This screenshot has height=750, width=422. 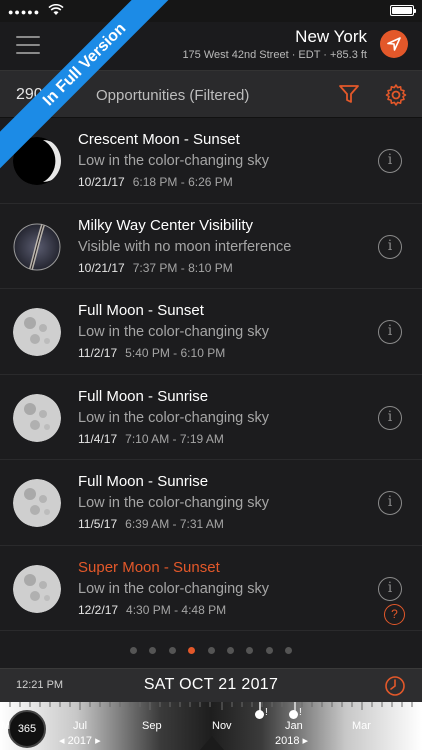 What do you see at coordinates (292, 741) in the screenshot?
I see `timeline-year: 2018 ▸` at bounding box center [292, 741].